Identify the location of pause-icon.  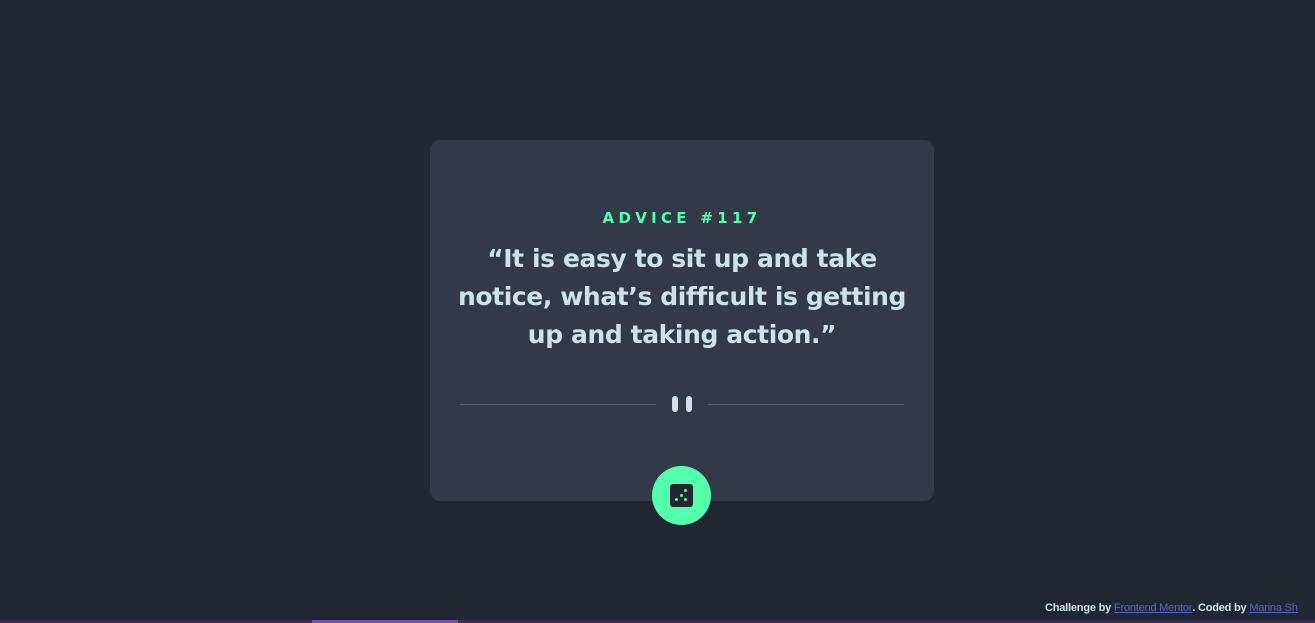
(682, 404).